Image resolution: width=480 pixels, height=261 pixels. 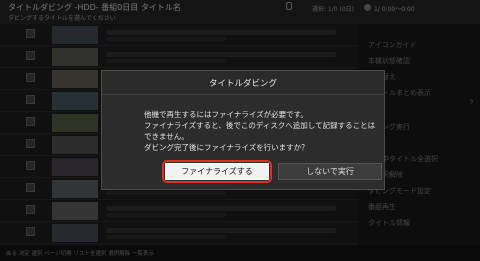 I want to click on message-line: ダビング完了後にファイナライズを行いますか？, so click(x=226, y=147).